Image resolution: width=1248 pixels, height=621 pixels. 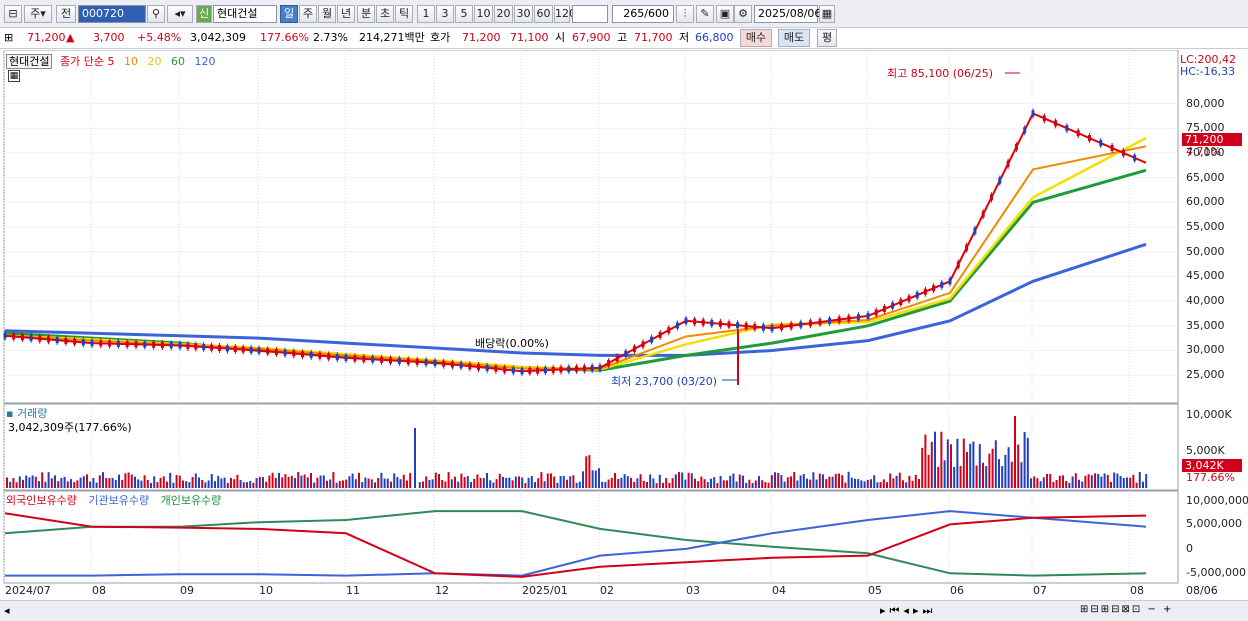 What do you see at coordinates (289, 14) in the screenshot?
I see `period-day-button: 일` at bounding box center [289, 14].